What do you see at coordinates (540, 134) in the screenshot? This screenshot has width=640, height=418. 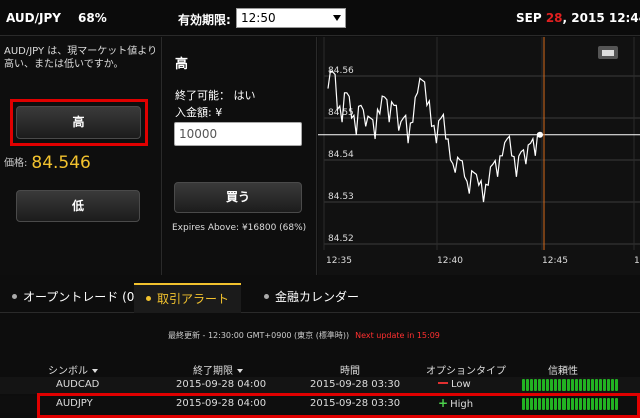 I see `current-price-dot` at bounding box center [540, 134].